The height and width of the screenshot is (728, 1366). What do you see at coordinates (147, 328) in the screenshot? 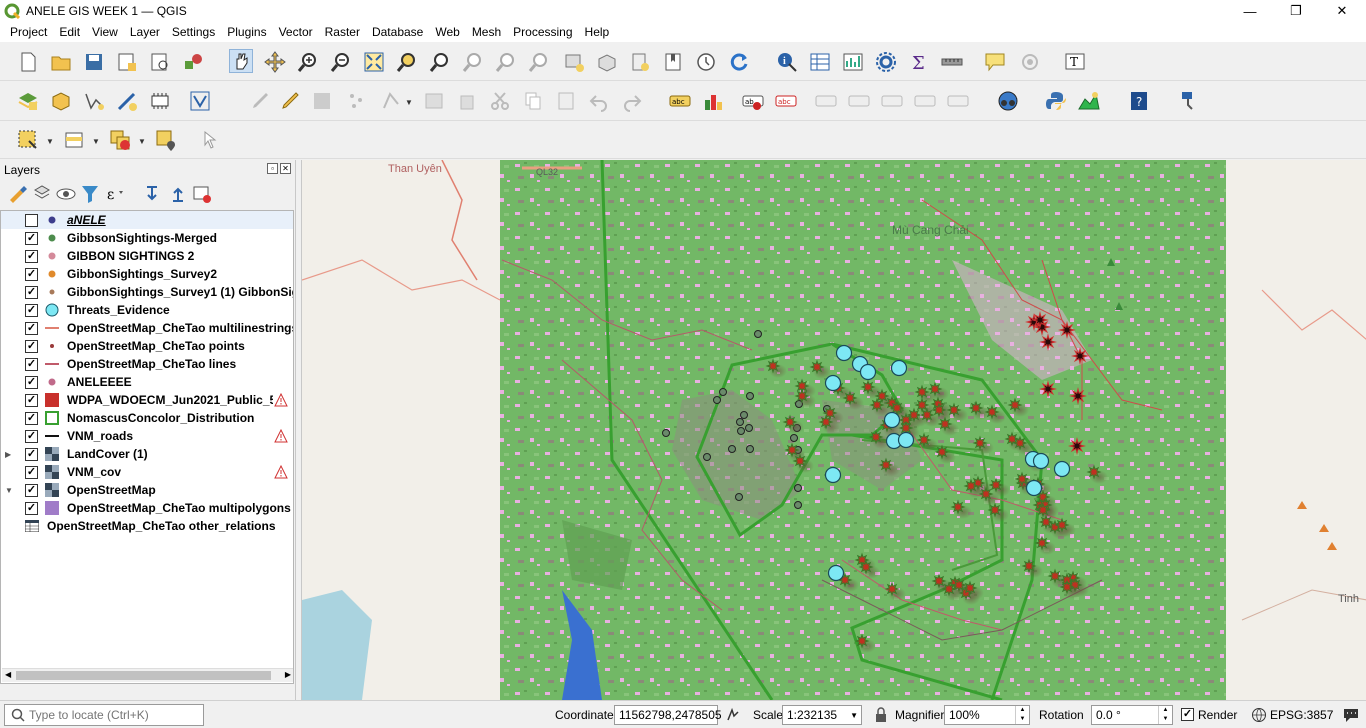
I see `layer-row: ✓ OpenStreetMap_CheTao multilinestrings` at bounding box center [147, 328].